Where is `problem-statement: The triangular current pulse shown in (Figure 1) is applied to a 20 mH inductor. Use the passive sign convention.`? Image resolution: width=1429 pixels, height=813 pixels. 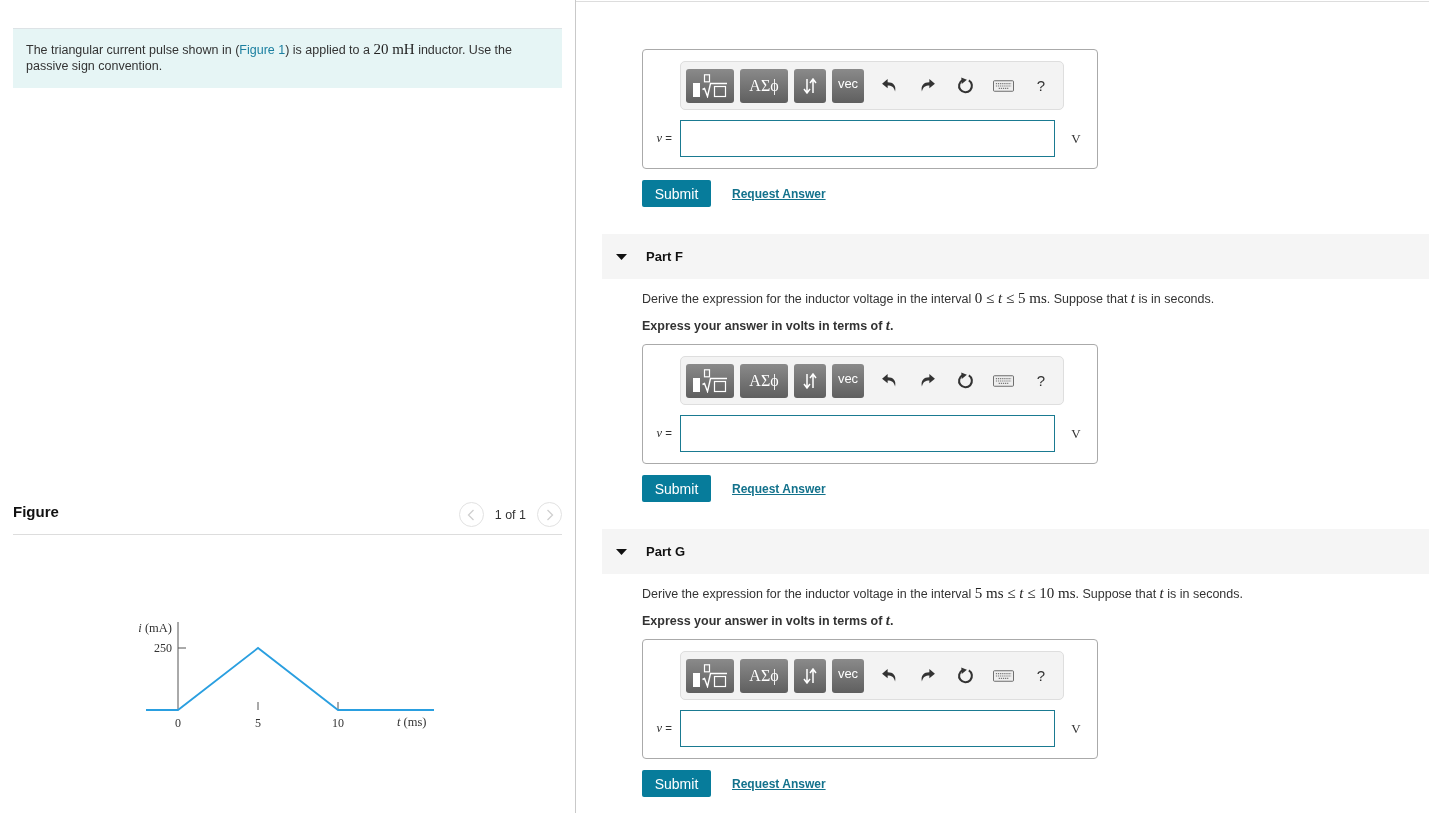
problem-statement: The triangular current pulse shown in (Figure 1) is applied to a 20 mH inductor. Use the passive sign convention. is located at coordinates (287, 58).